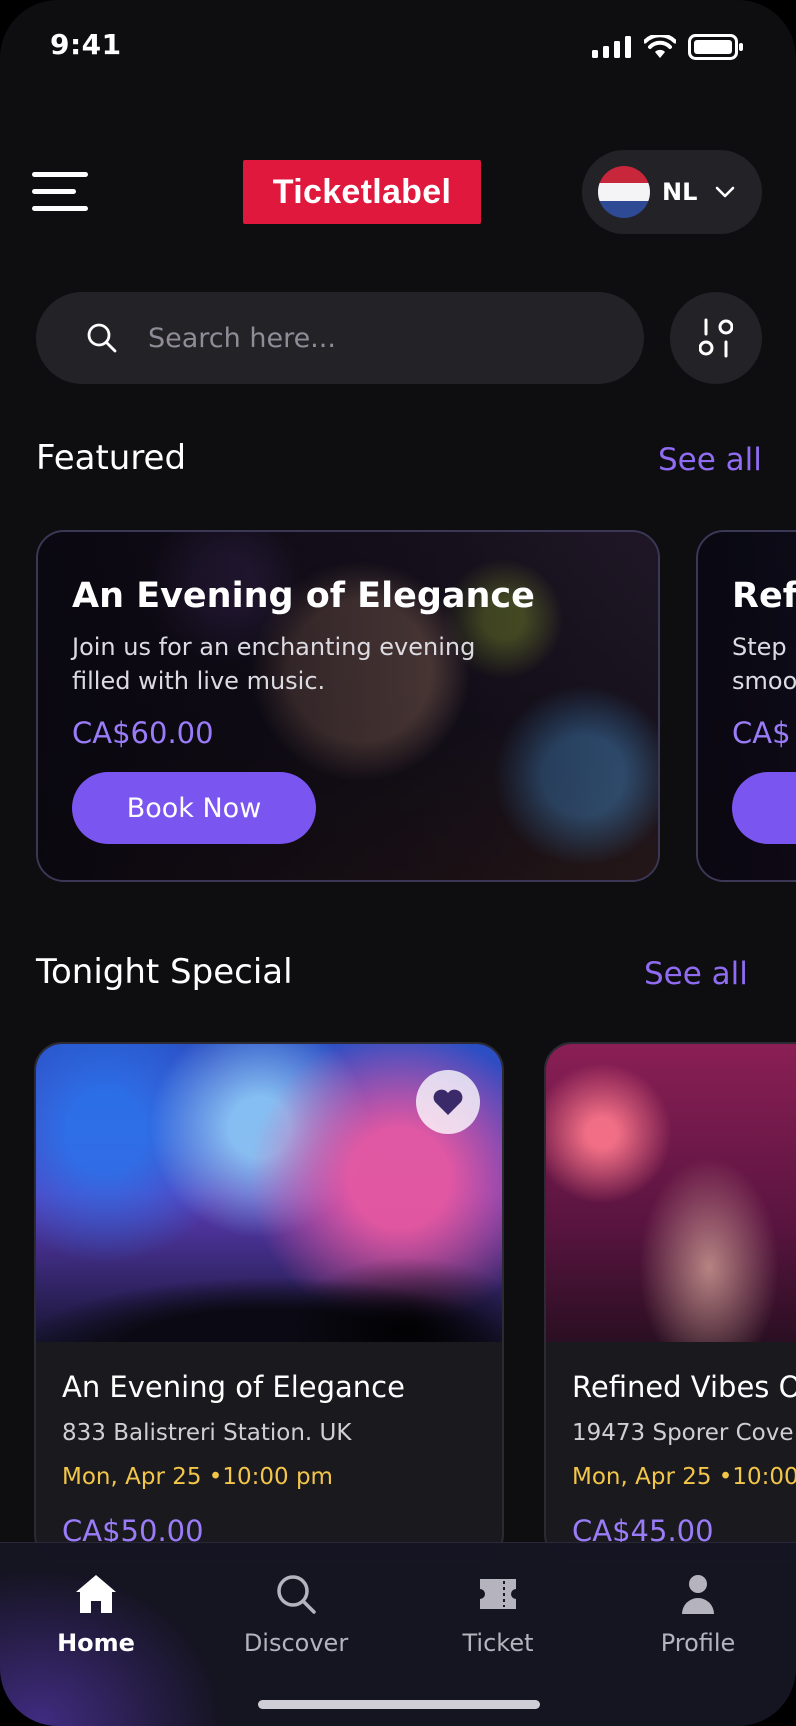  I want to click on tab-label: Ticket, so click(498, 1643).